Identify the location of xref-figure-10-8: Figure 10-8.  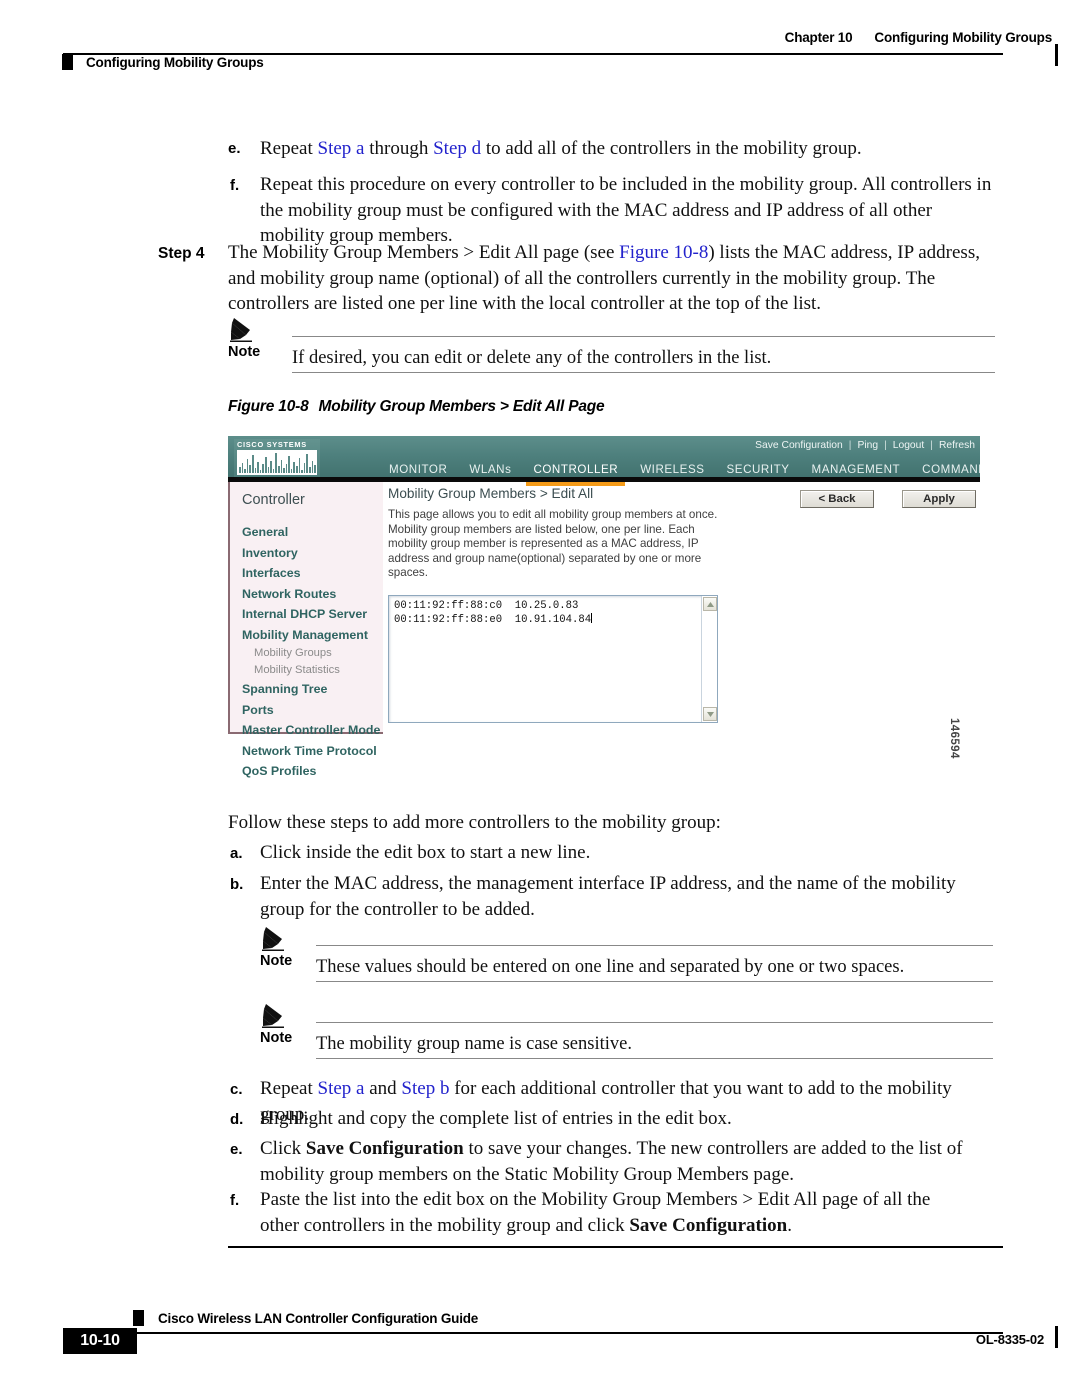
(663, 252).